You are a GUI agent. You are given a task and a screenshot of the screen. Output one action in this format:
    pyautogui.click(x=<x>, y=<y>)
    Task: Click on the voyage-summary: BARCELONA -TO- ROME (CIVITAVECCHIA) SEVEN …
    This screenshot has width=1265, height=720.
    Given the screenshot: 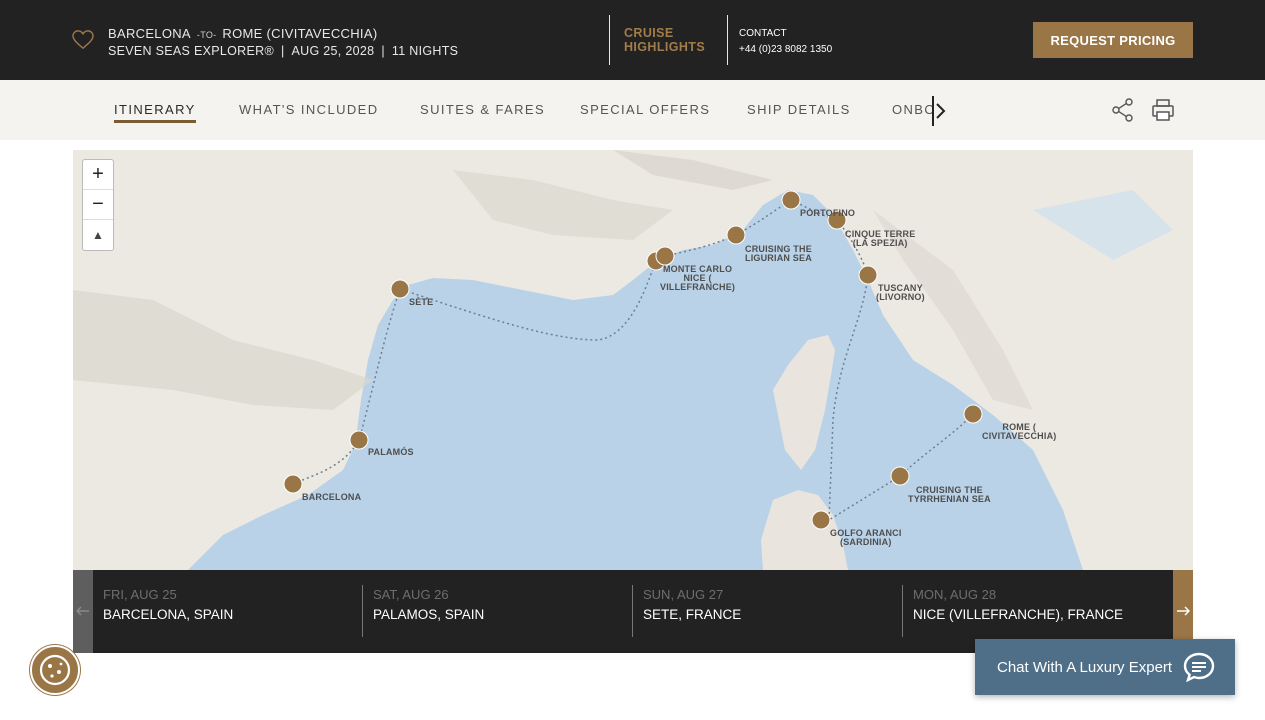 What is the action you would take?
    pyautogui.click(x=283, y=42)
    